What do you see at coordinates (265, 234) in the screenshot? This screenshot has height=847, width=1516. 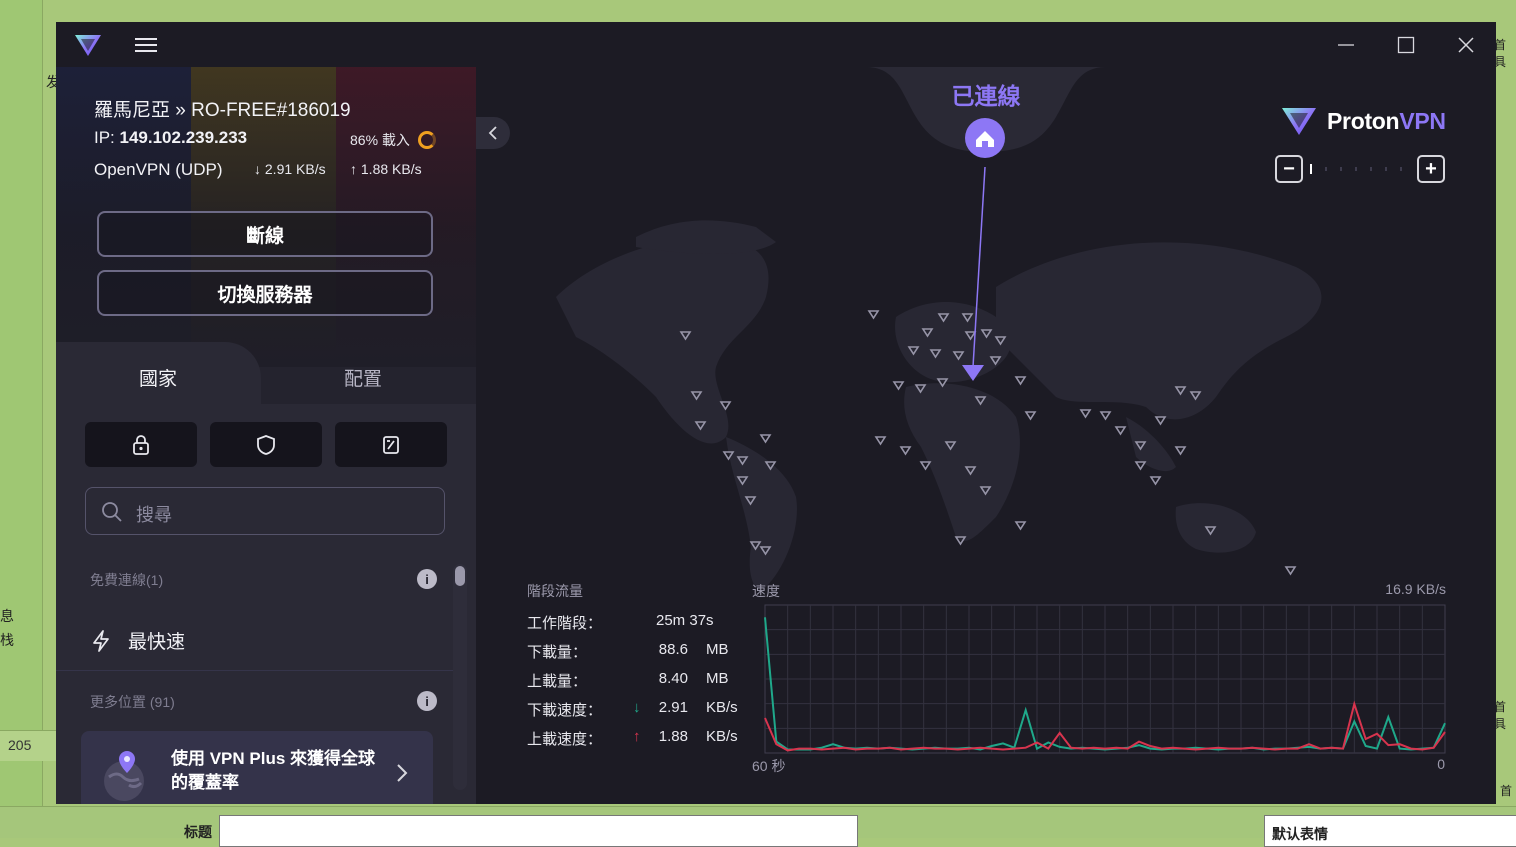 I see `disconnect-button: 斷線` at bounding box center [265, 234].